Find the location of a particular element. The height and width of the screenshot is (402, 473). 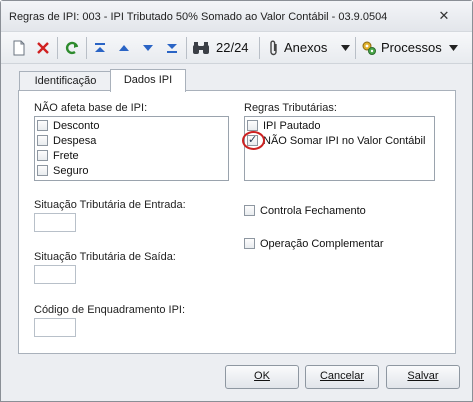

situacao-saida-field is located at coordinates (55, 274).